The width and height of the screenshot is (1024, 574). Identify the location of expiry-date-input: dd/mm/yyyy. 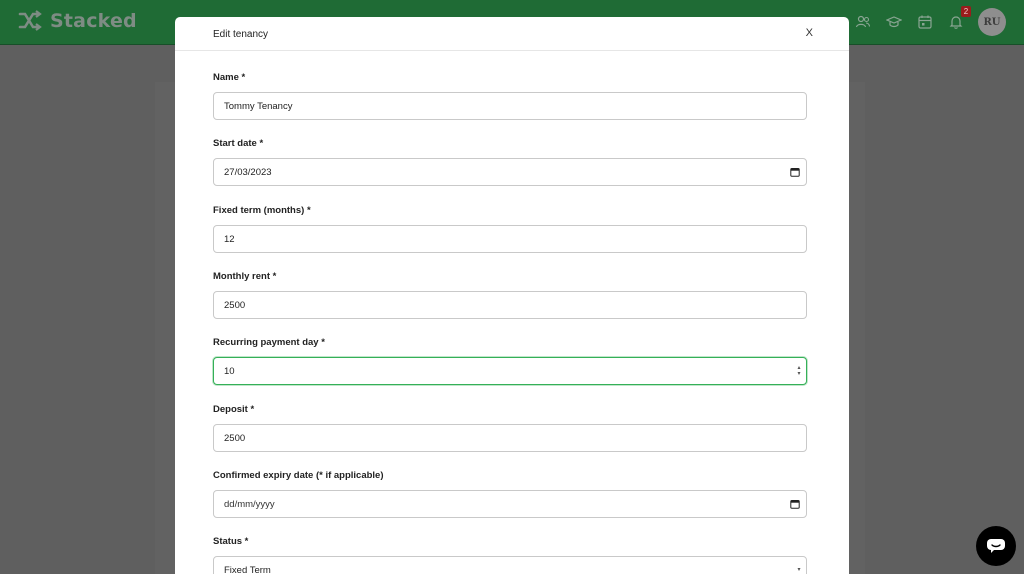
(510, 504).